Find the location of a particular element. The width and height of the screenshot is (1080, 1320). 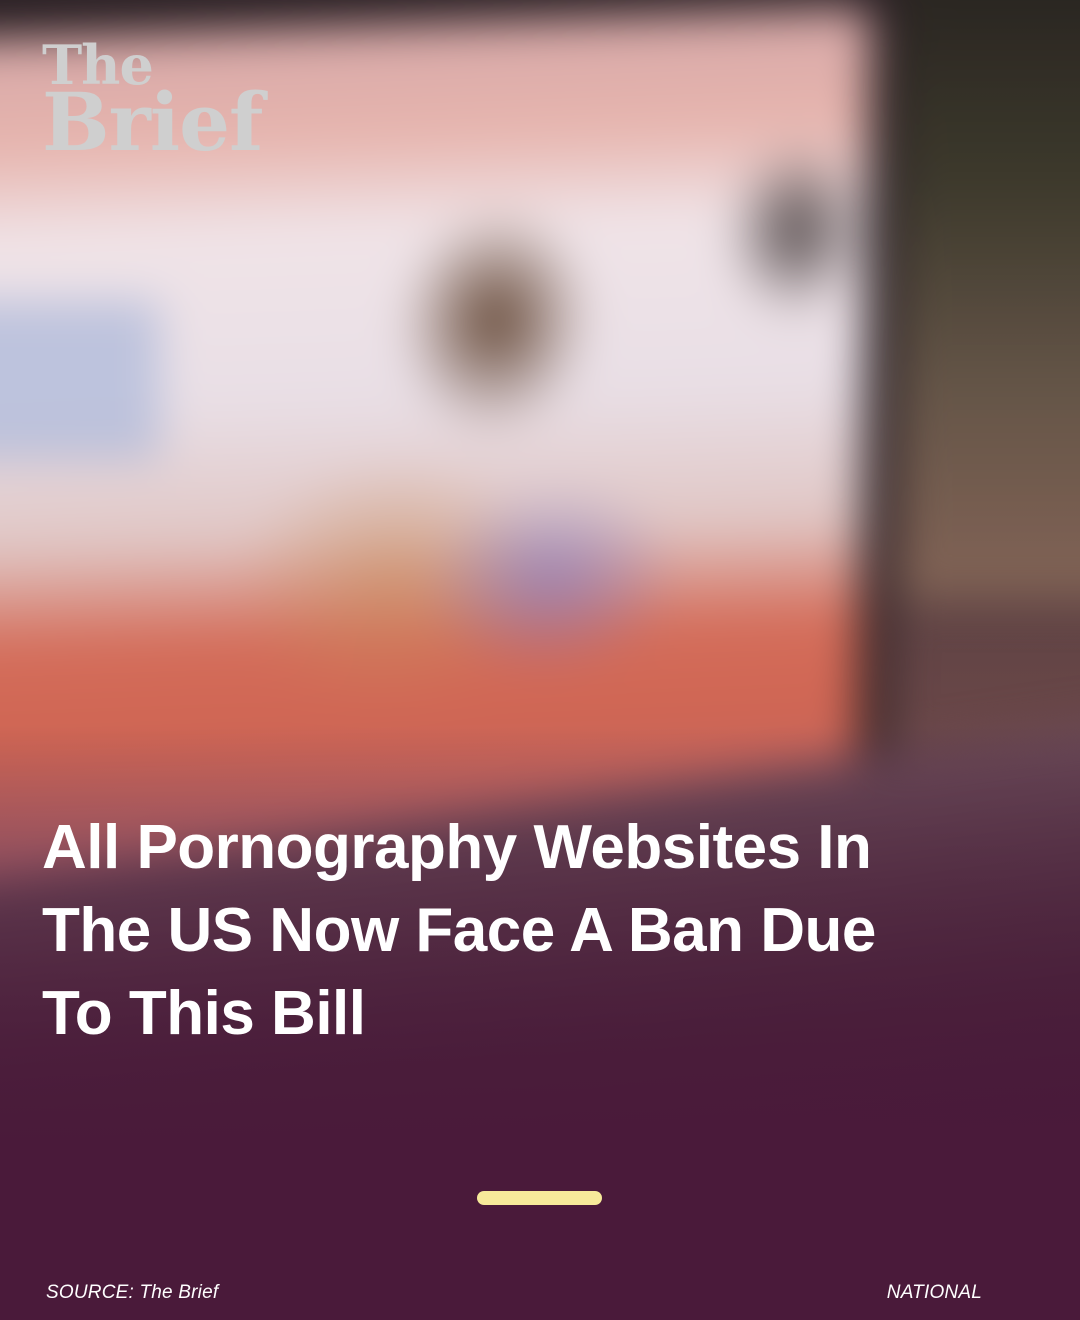

footer-category: NATIONAL is located at coordinates (934, 1292).